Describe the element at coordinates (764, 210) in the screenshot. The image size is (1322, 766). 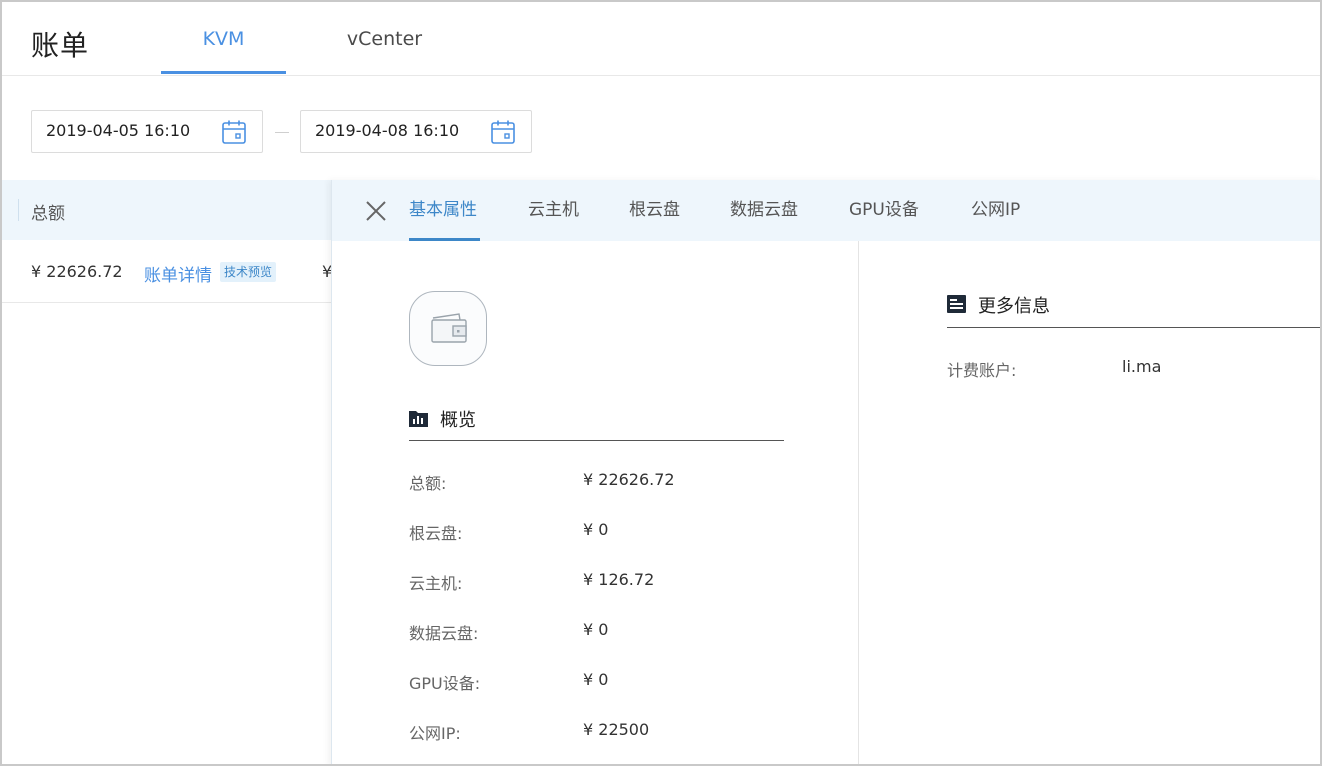
I see `tab-data-volume: 数据云盘` at that location.